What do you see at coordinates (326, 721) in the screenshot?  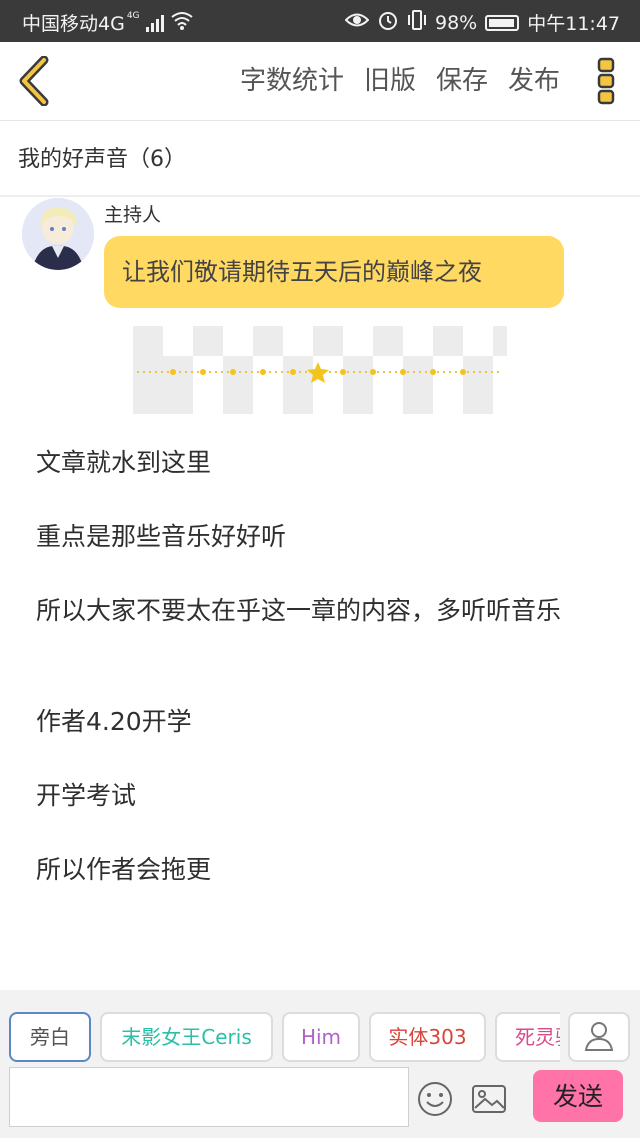 I see `paragraph-4: 作者4.20开学` at bounding box center [326, 721].